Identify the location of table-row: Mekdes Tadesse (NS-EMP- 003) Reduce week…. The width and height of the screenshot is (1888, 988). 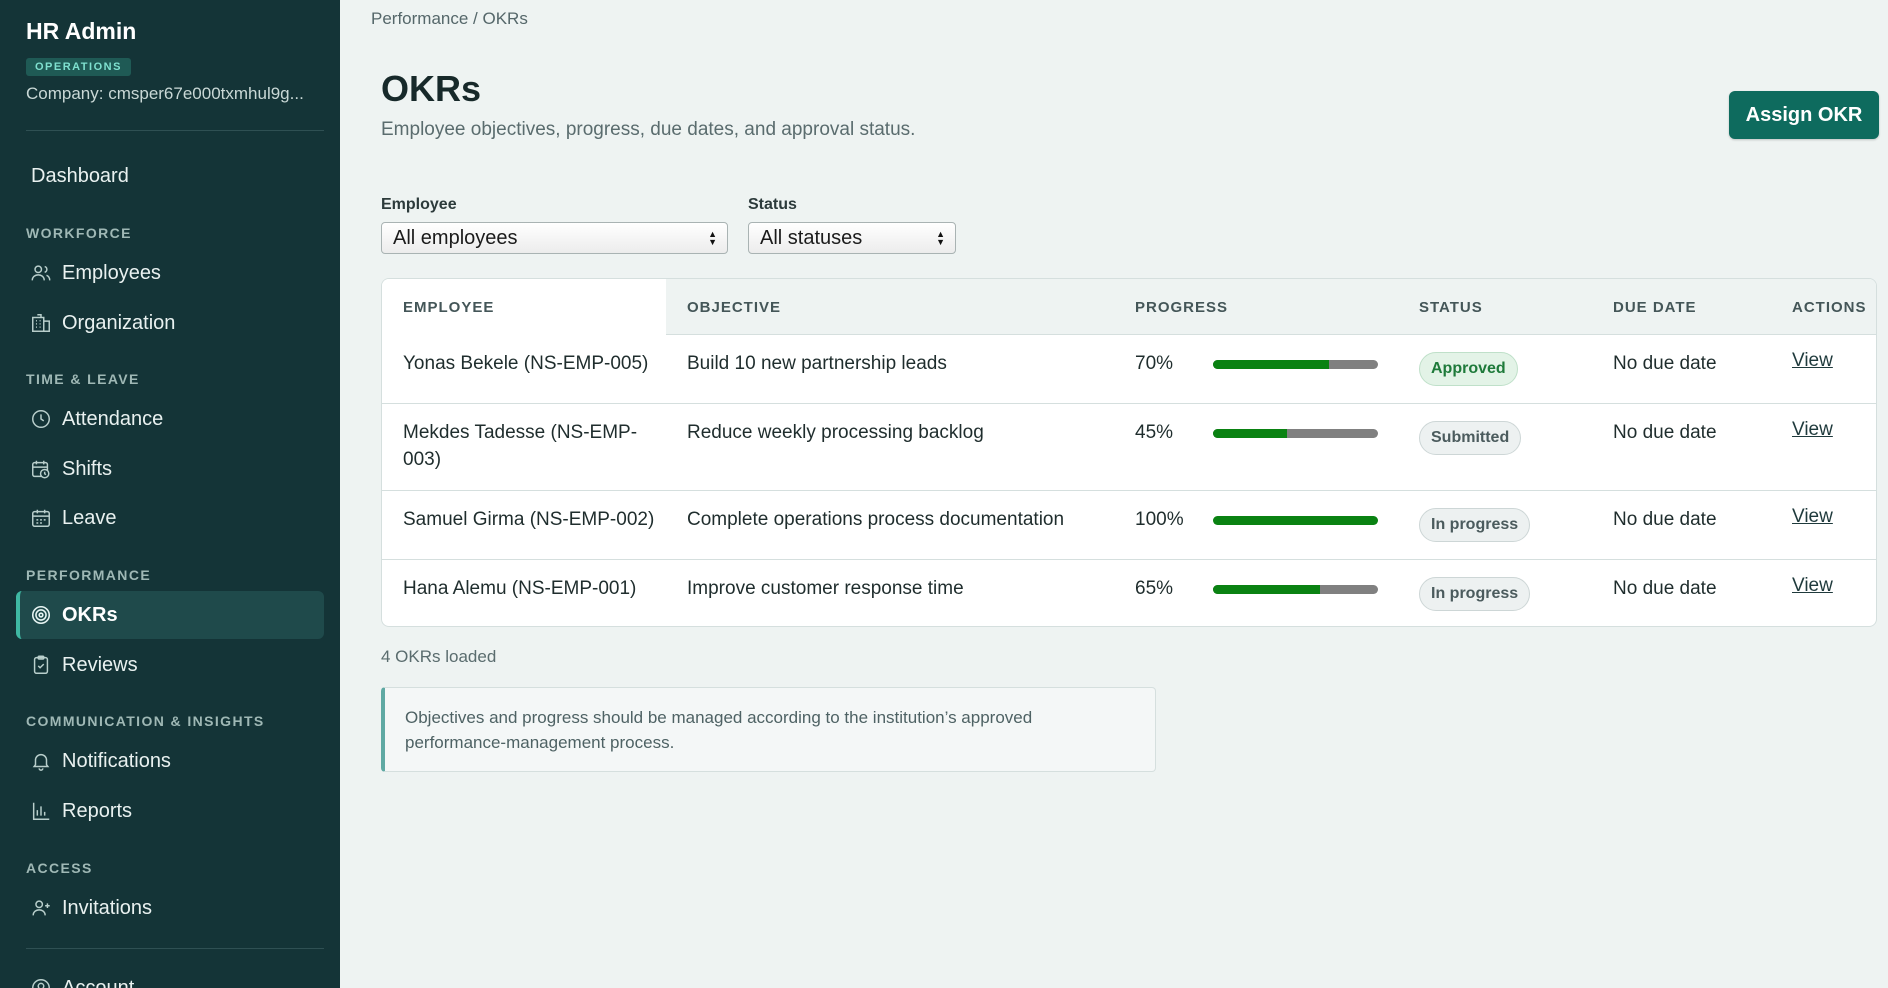
(1129, 447).